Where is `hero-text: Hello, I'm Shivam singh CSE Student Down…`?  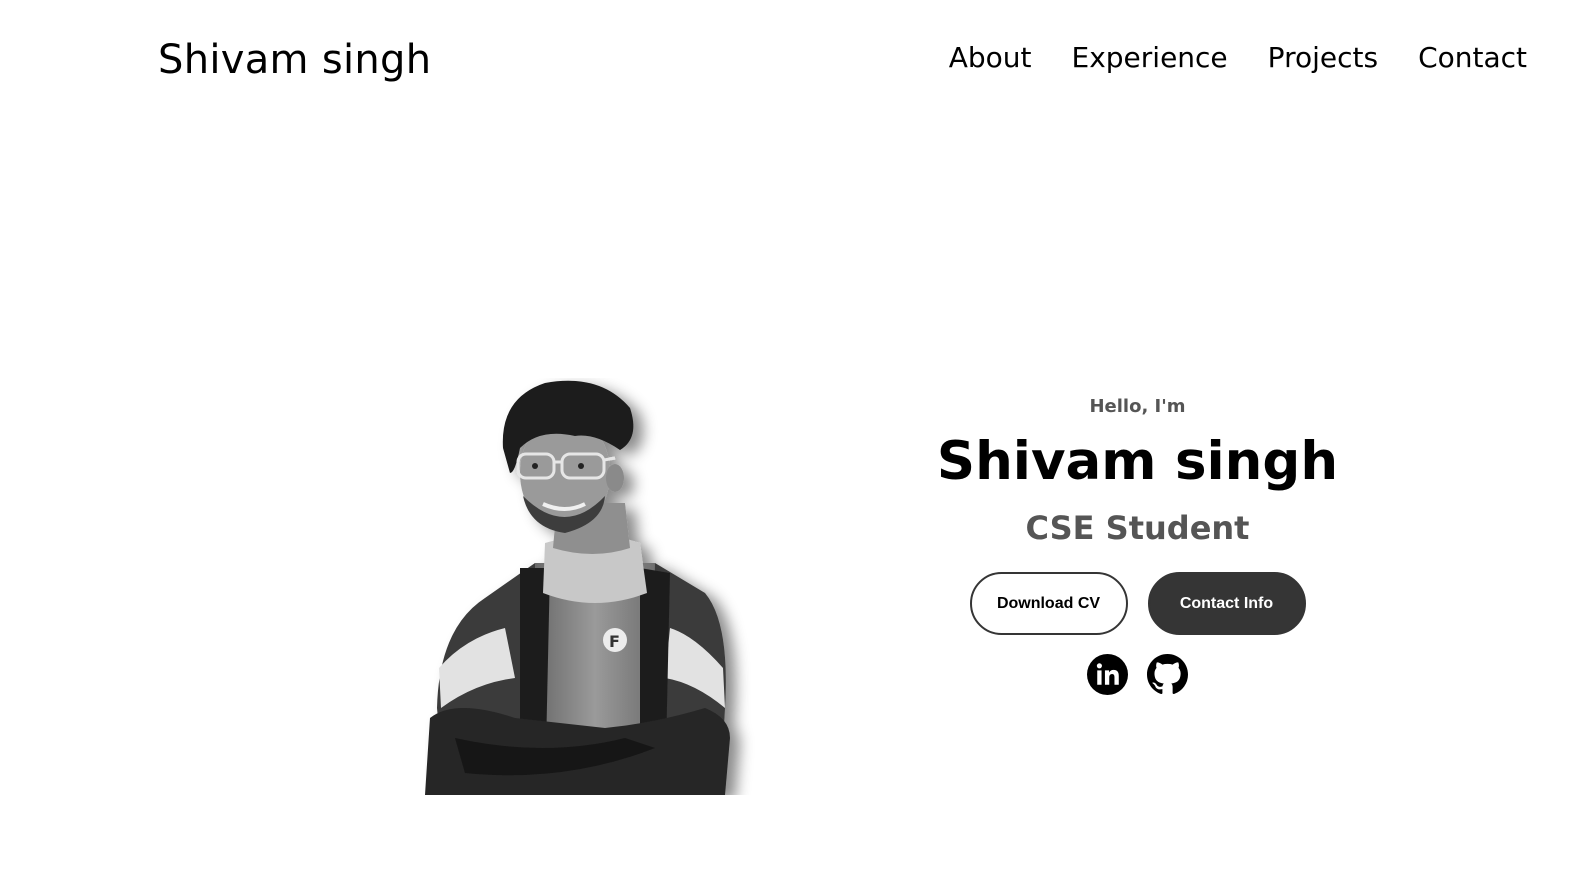 hero-text: Hello, I'm Shivam singh CSE Student Down… is located at coordinates (1137, 543).